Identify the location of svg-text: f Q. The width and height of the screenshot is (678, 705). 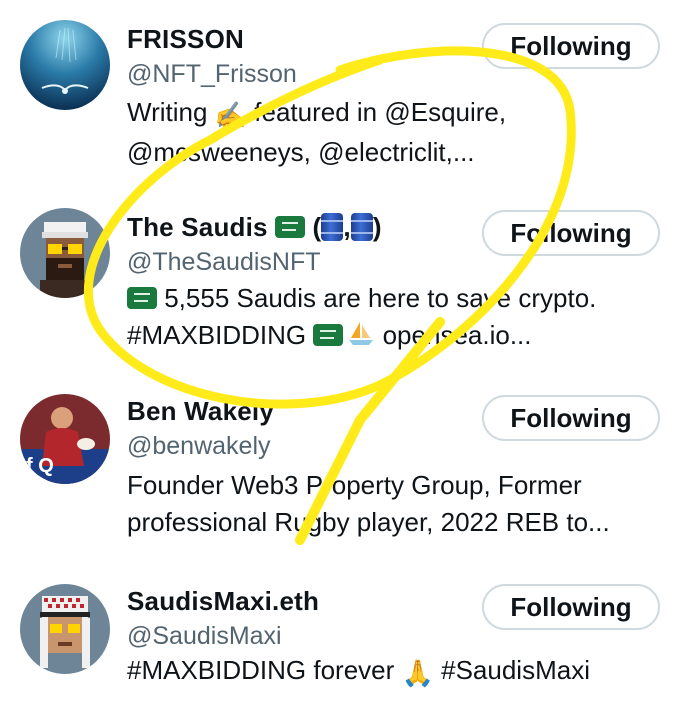
(40, 466).